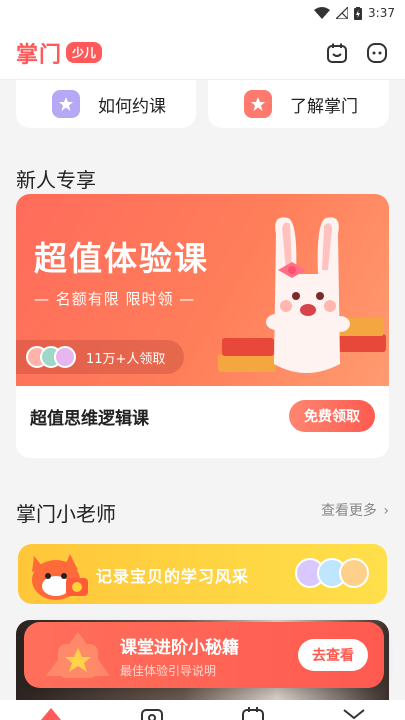  What do you see at coordinates (126, 359) in the screenshot?
I see `participants-count: 11万+人领取` at bounding box center [126, 359].